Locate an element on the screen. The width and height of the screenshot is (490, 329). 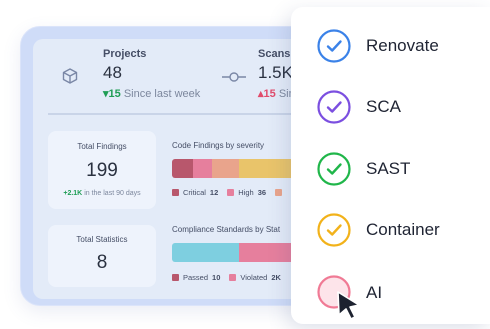
option-container-label: Container is located at coordinates (403, 230).